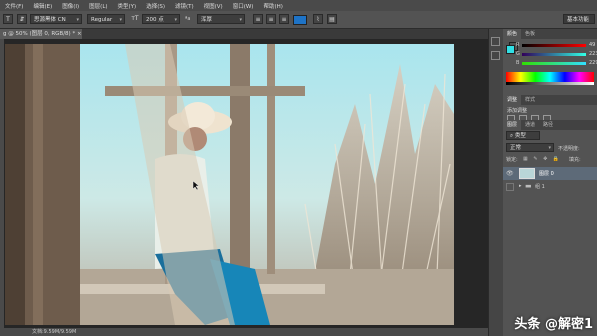 Image resolution: width=597 pixels, height=336 pixels. What do you see at coordinates (510, 49) in the screenshot?
I see `foreground-color-swatch` at bounding box center [510, 49].